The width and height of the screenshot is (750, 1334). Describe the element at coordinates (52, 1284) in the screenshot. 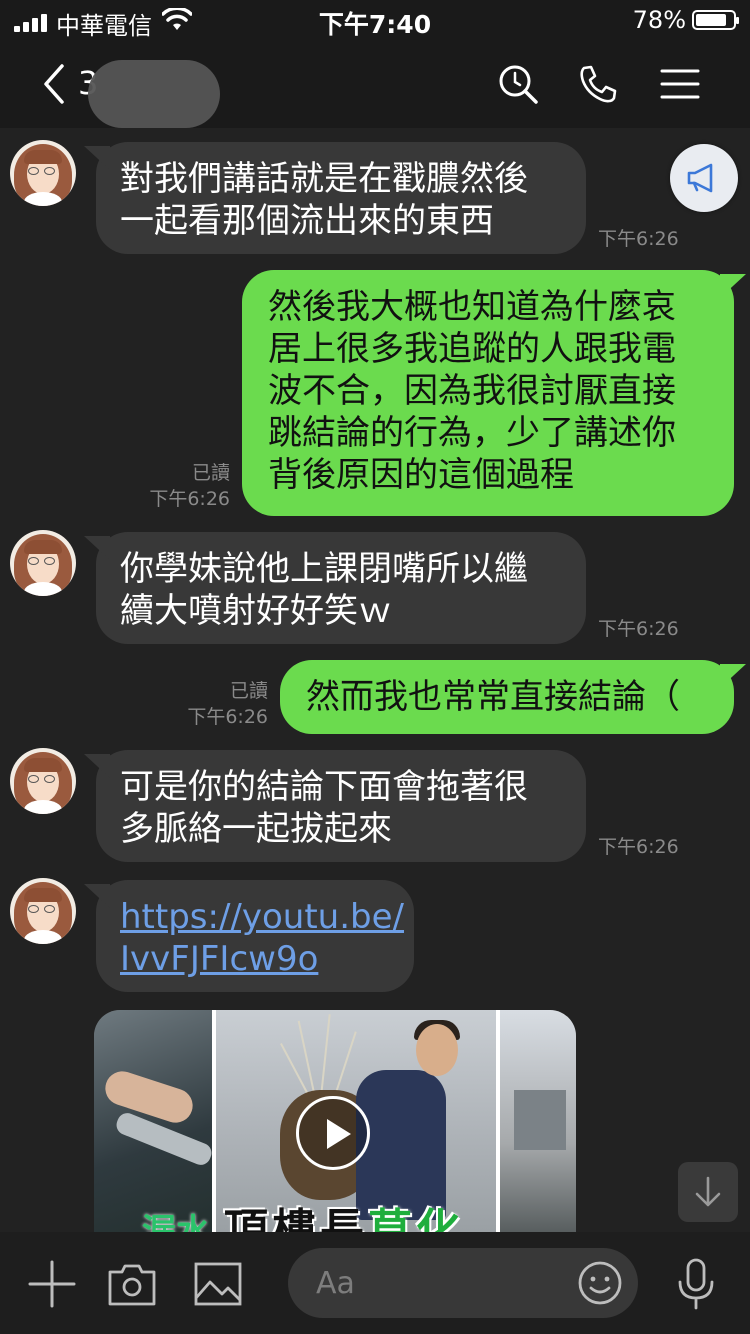

I see `plus-icon` at that location.